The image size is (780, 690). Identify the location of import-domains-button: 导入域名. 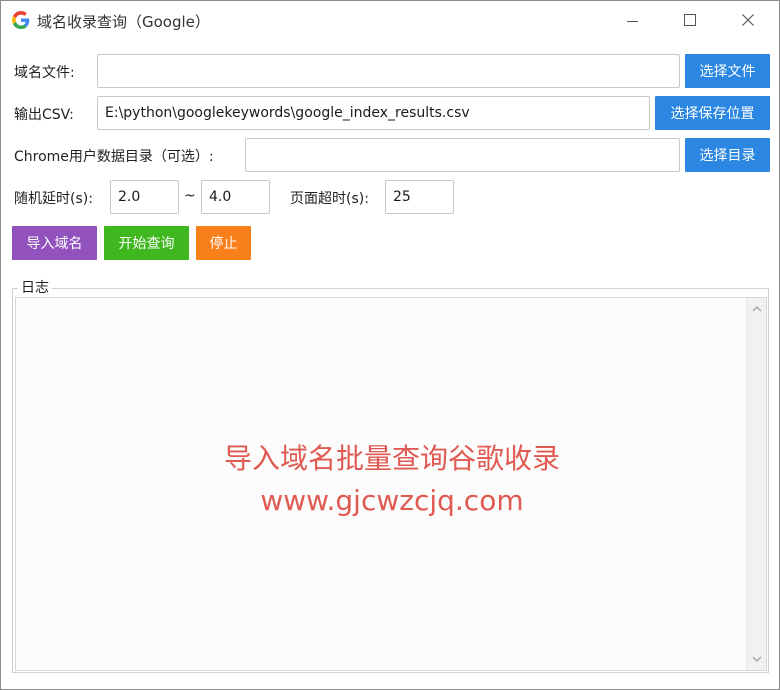
(54, 243).